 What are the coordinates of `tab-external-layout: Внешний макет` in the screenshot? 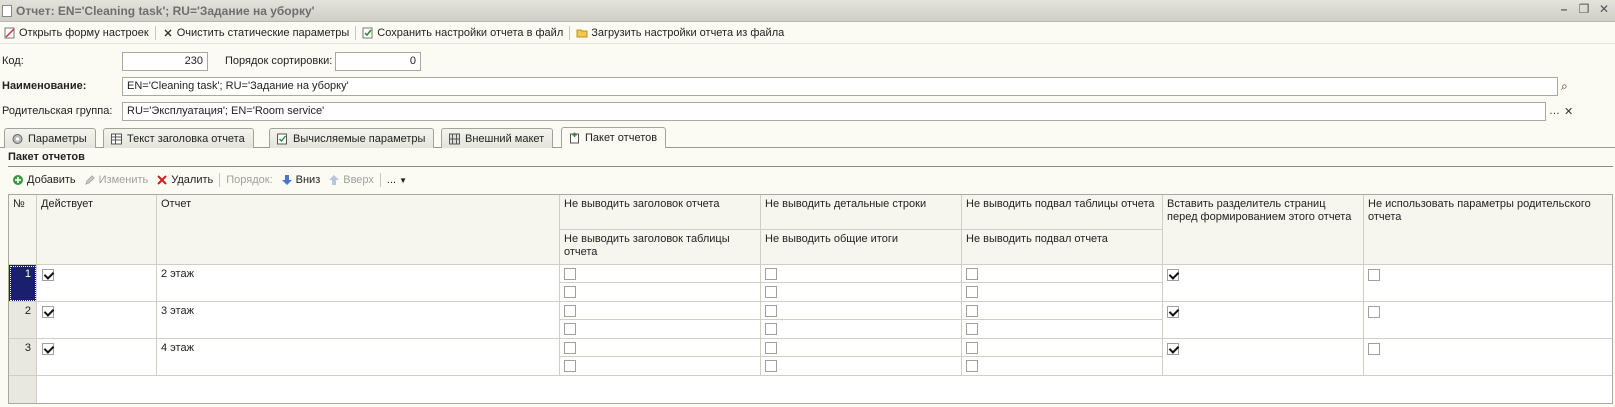 It's located at (497, 138).